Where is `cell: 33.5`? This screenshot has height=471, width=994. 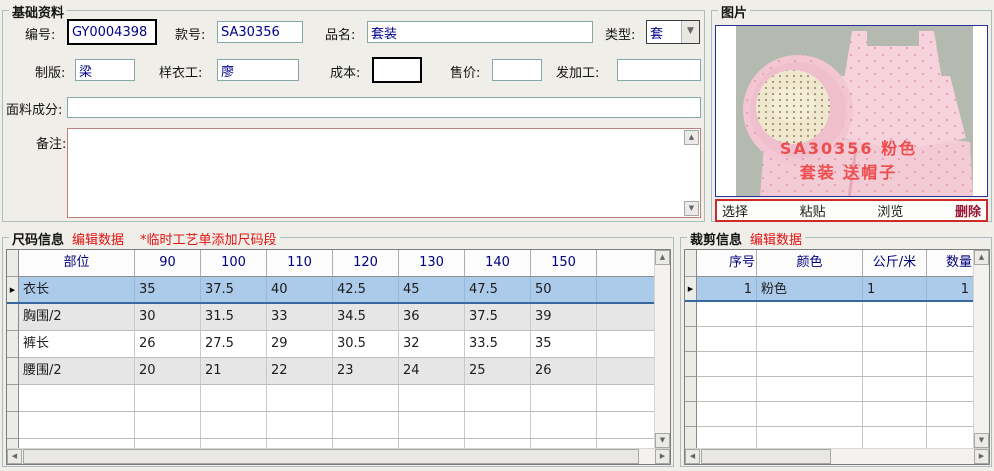
cell: 33.5 is located at coordinates (498, 344).